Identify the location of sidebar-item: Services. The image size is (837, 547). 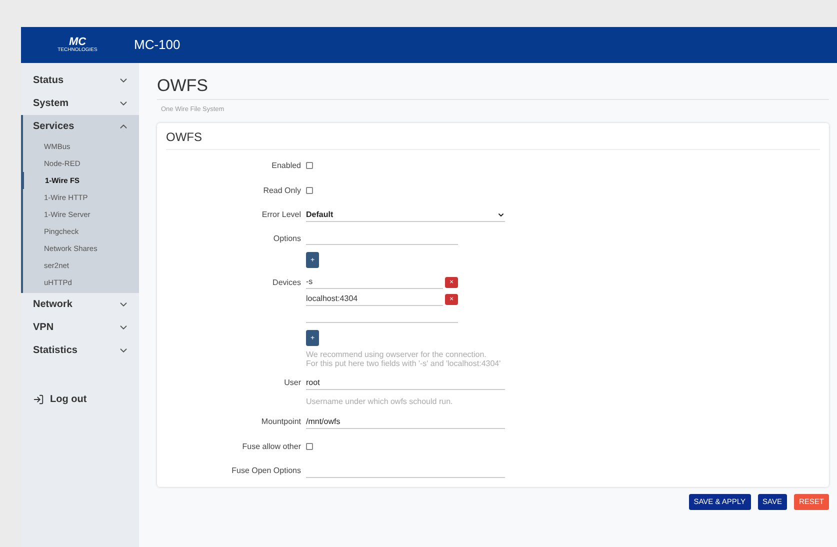
(81, 126).